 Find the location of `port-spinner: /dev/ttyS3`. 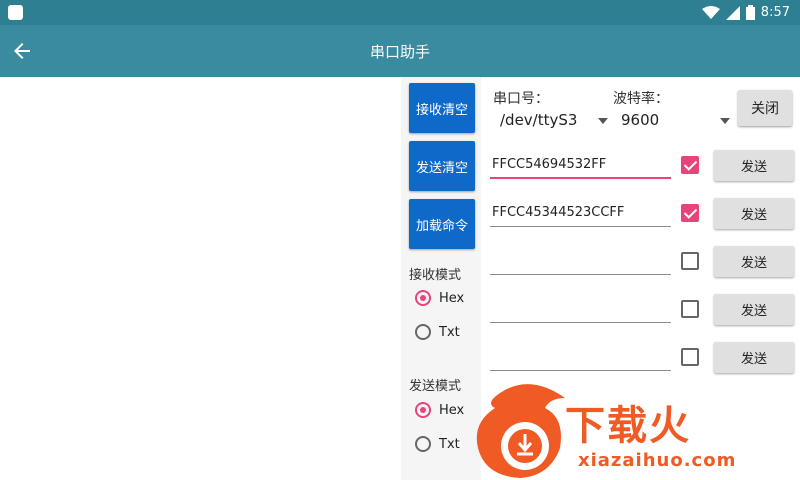

port-spinner: /dev/ttyS3 is located at coordinates (538, 120).